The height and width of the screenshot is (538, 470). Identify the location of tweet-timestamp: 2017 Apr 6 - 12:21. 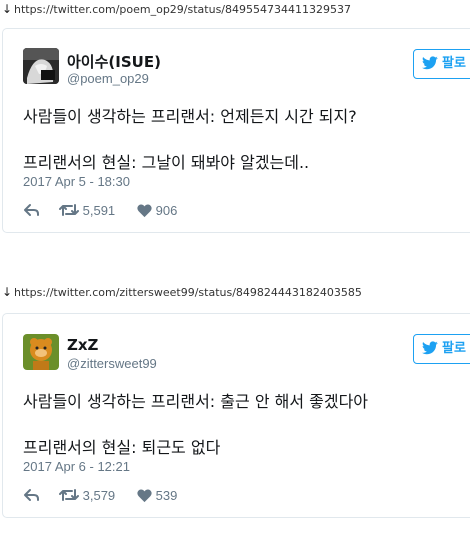
(76, 466).